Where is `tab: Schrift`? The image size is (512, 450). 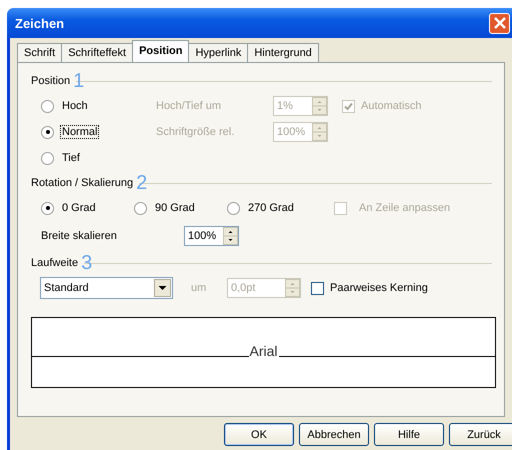
tab: Schrift is located at coordinates (39, 52).